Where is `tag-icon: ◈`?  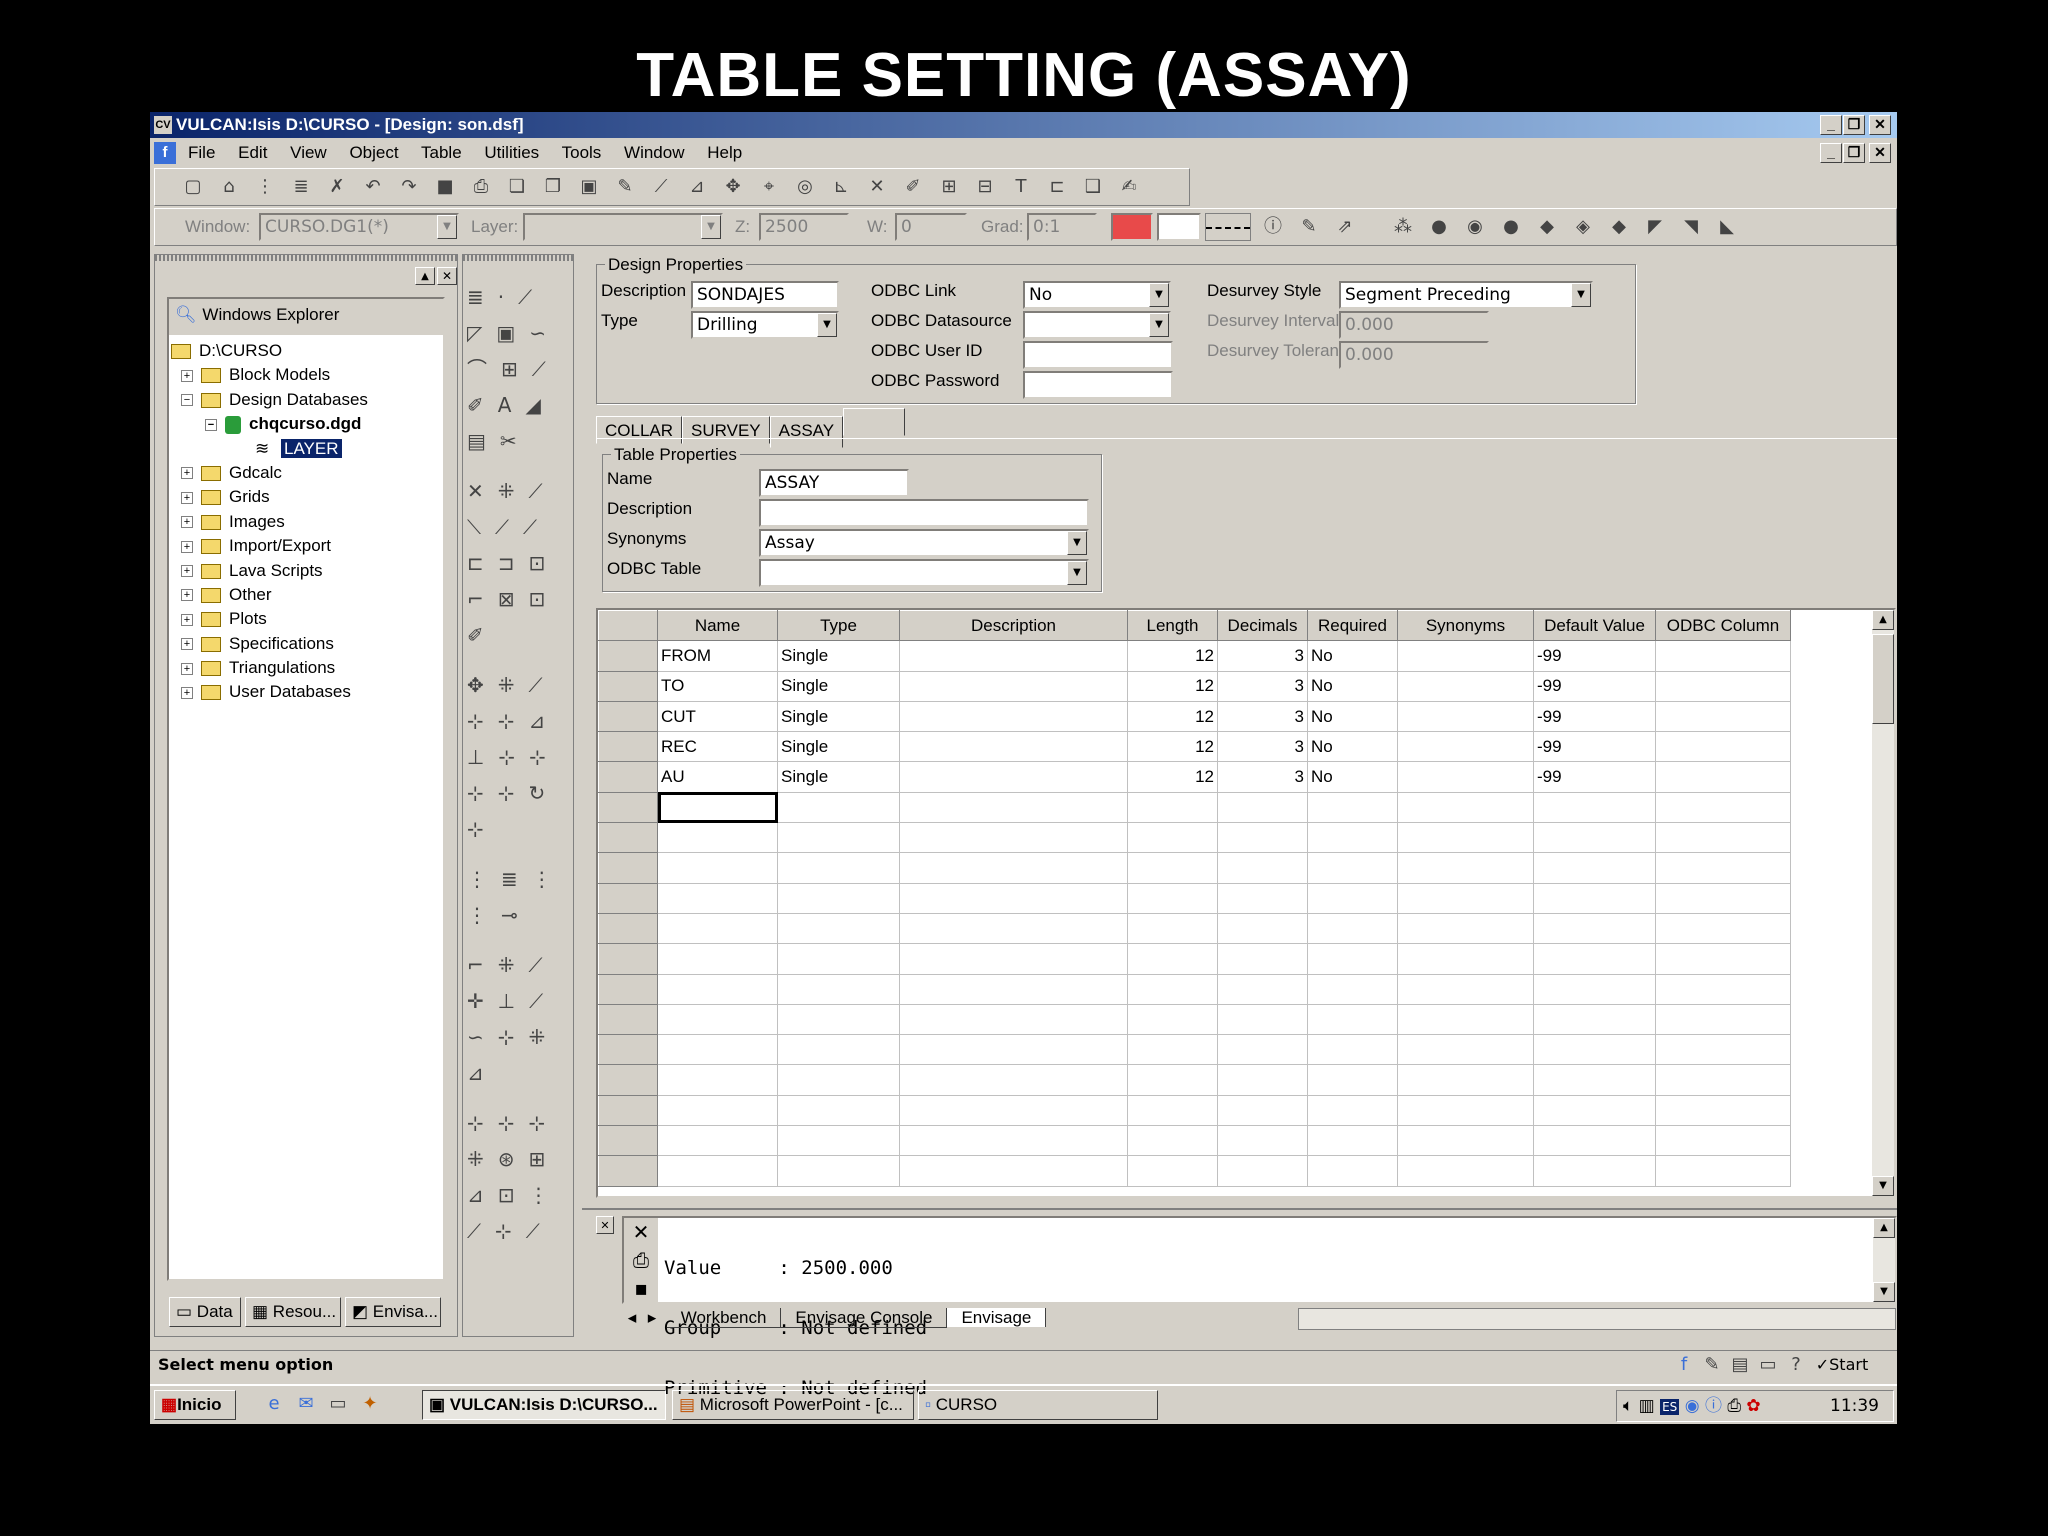 tag-icon: ◈ is located at coordinates (1583, 227).